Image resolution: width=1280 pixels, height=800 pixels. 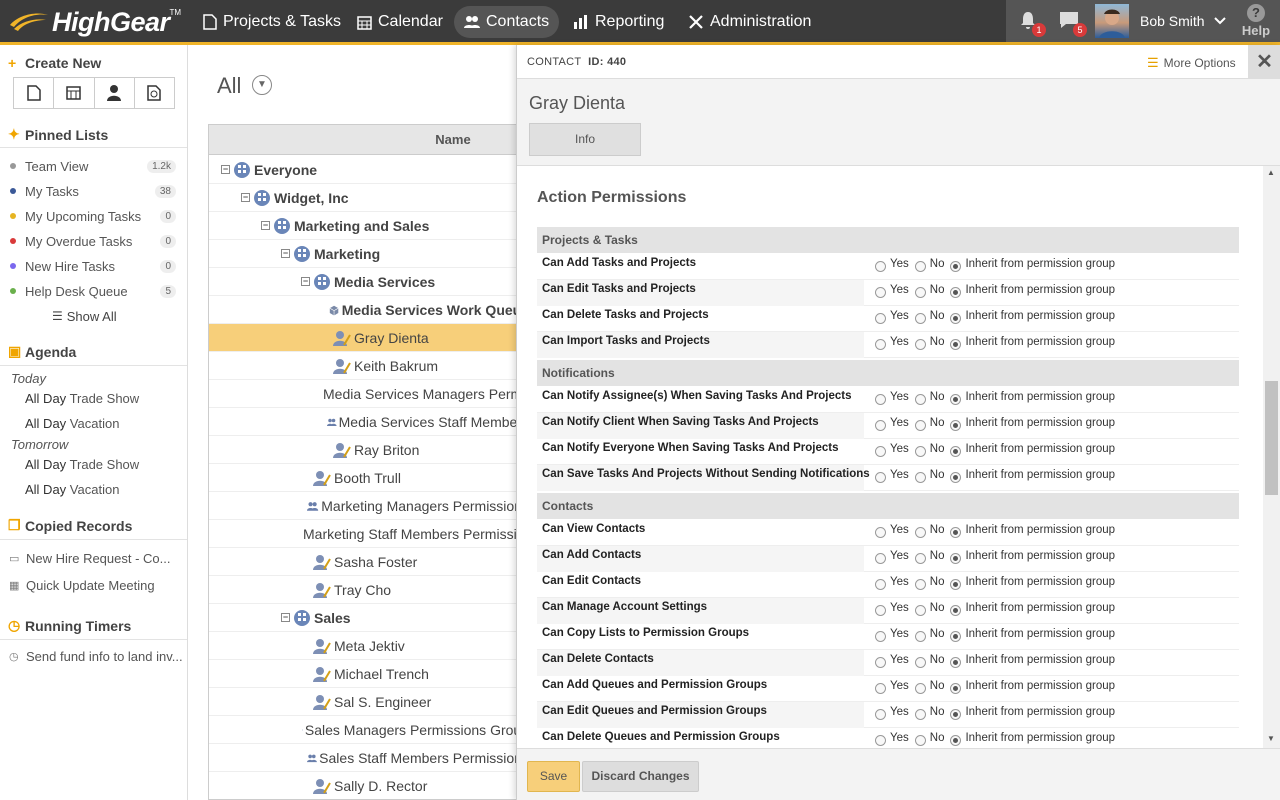 What do you see at coordinates (1264, 62) in the screenshot?
I see `close-panel-button: ✕` at bounding box center [1264, 62].